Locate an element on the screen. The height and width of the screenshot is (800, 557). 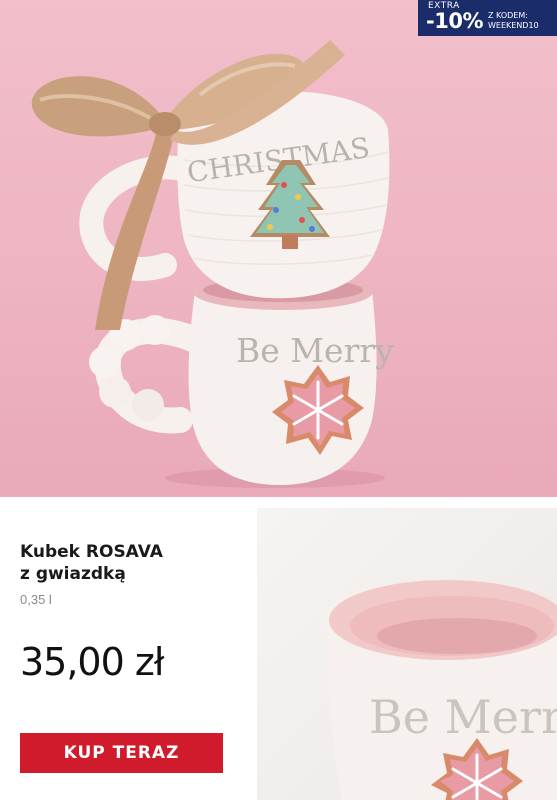
promo-banner: EXTRA -10% Z KODEM: WEEKEND10 is located at coordinates (487, 18).